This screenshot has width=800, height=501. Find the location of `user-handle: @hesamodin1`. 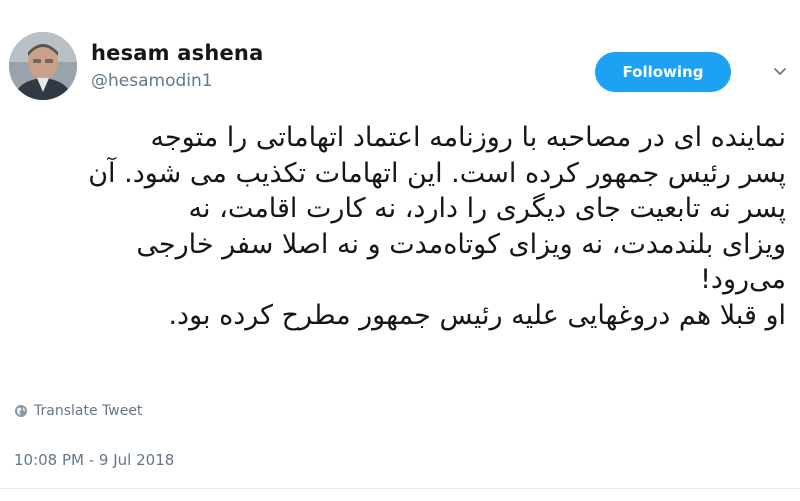

user-handle: @hesamodin1 is located at coordinates (177, 81).